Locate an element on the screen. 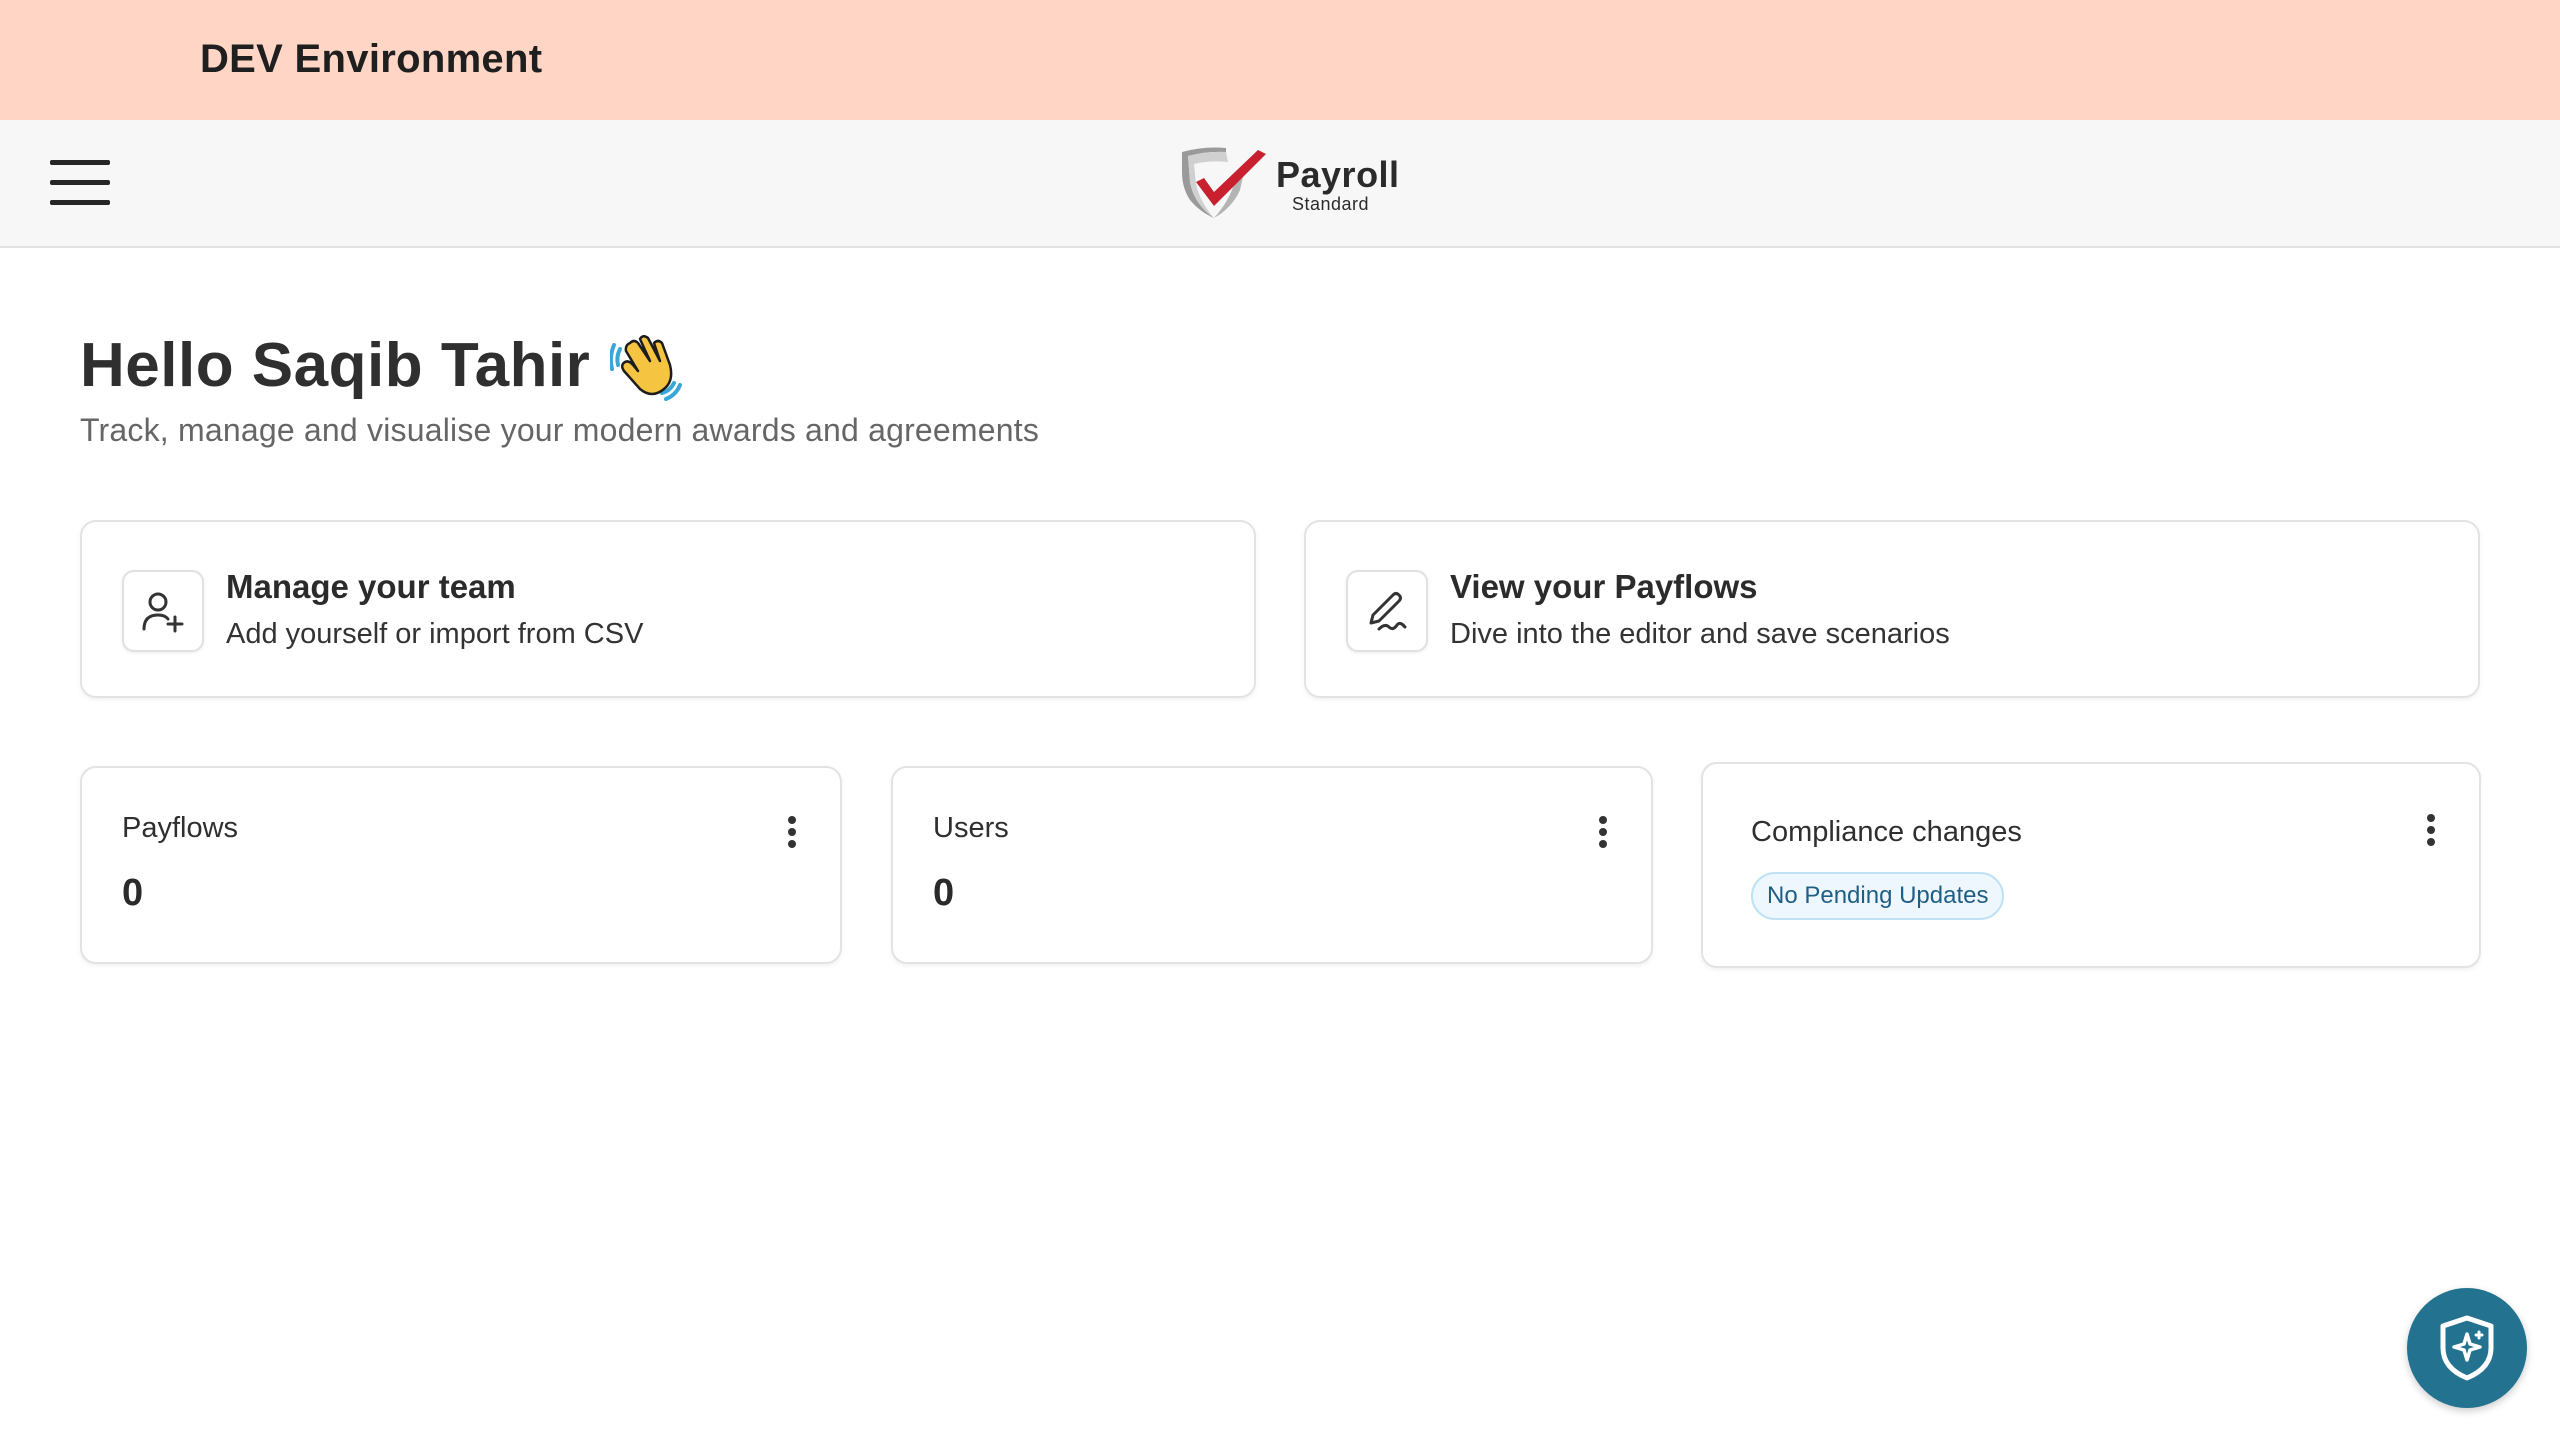 This screenshot has height=1440, width=2560. app-header: Payroll Standard is located at coordinates (1280, 184).